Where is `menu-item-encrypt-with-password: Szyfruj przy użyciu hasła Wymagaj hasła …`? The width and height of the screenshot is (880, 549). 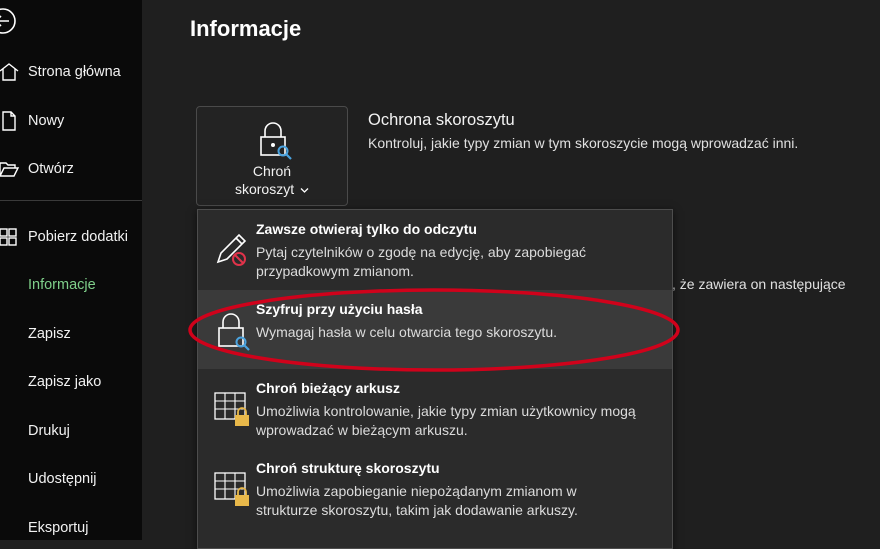 menu-item-encrypt-with-password: Szyfruj przy użyciu hasła Wymagaj hasła … is located at coordinates (435, 329).